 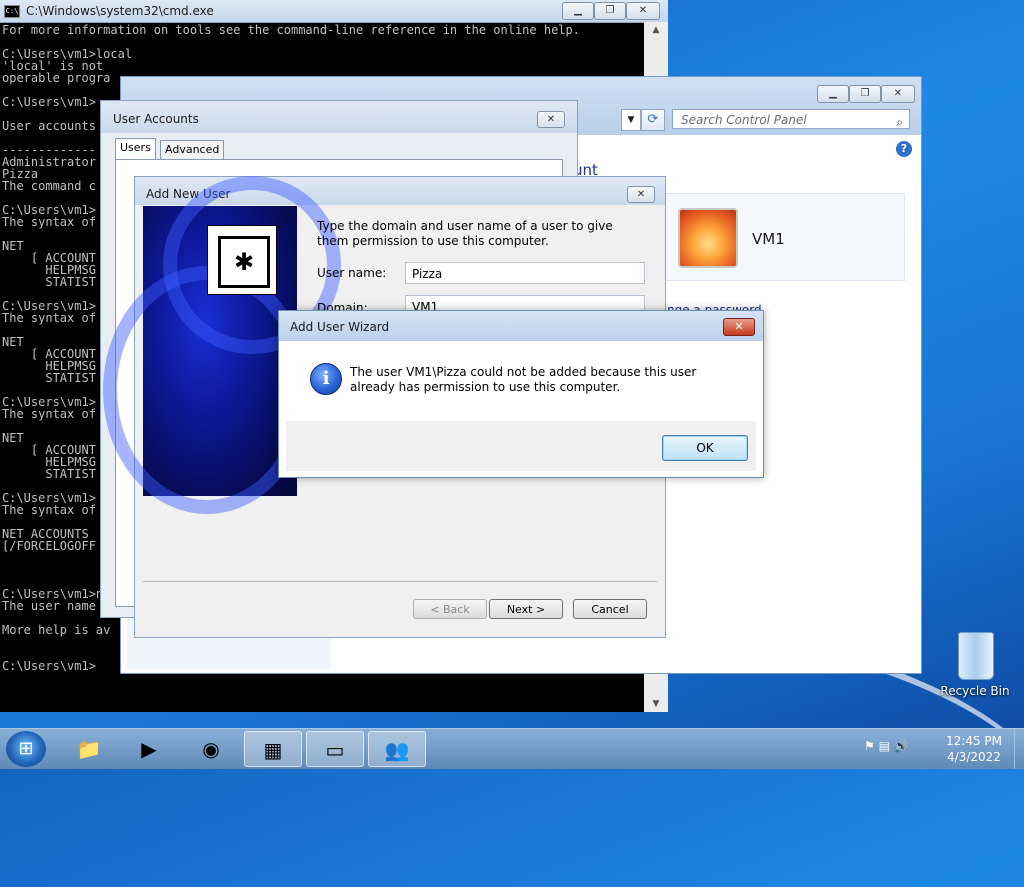 What do you see at coordinates (974, 741) in the screenshot?
I see `clock-time: 12:45 PM` at bounding box center [974, 741].